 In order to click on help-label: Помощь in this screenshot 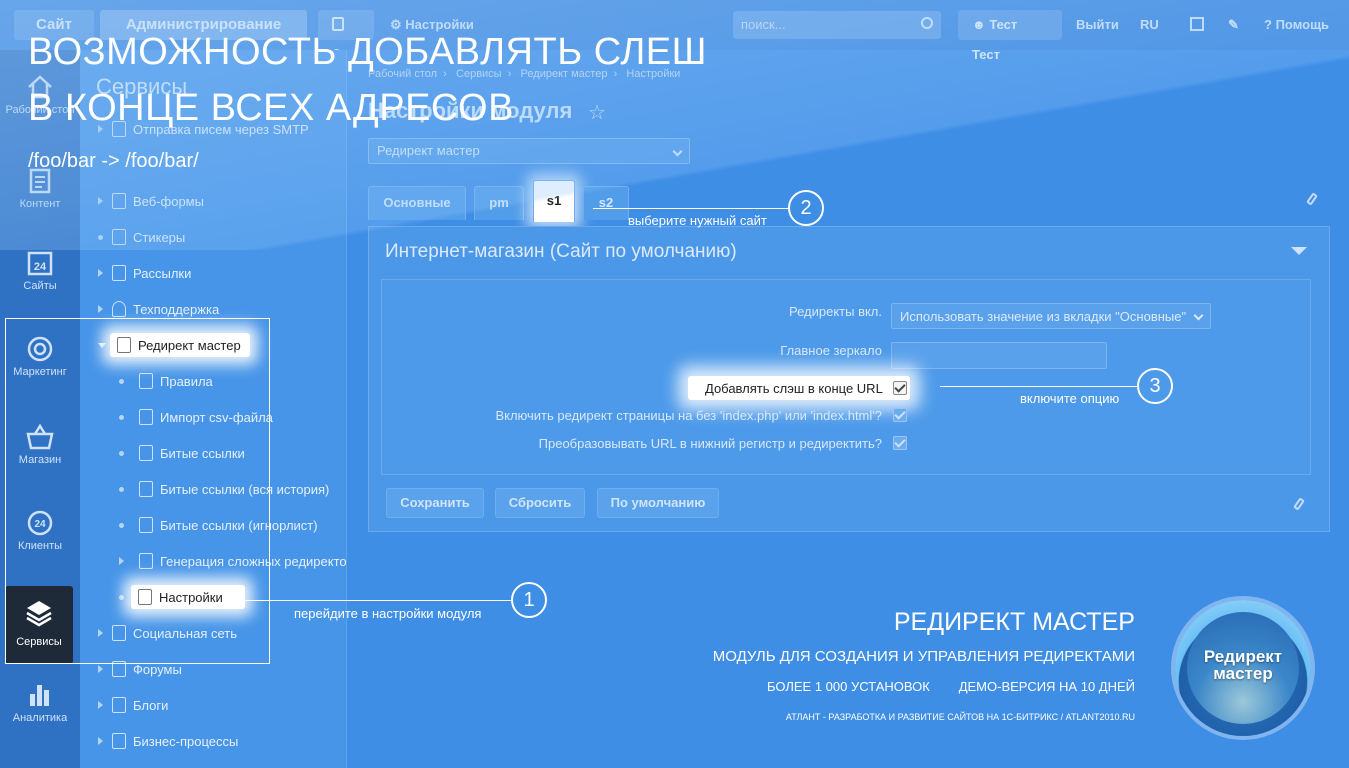, I will do `click(1302, 24)`.